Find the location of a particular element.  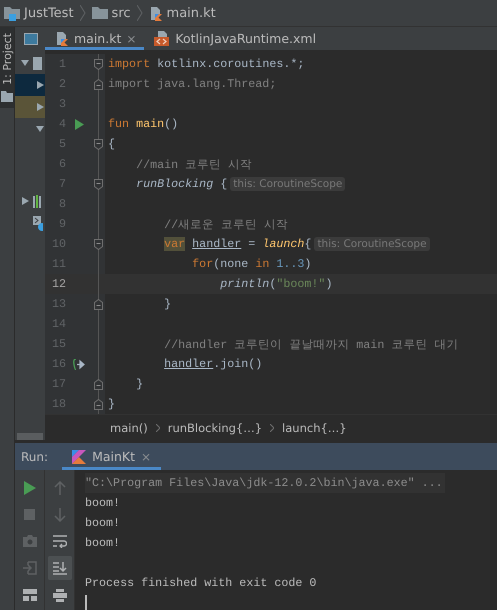

file-icon is located at coordinates (37, 63).